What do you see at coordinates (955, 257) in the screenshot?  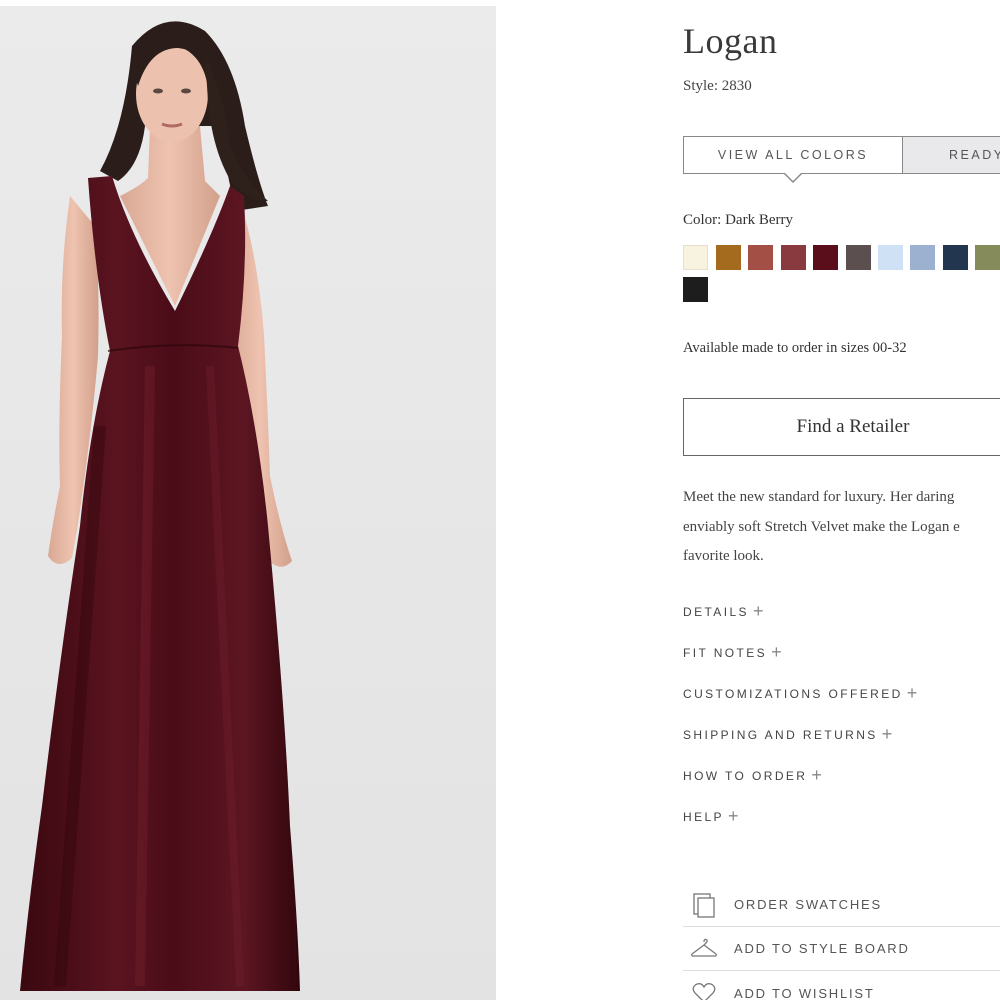 I see `swatch-navy` at bounding box center [955, 257].